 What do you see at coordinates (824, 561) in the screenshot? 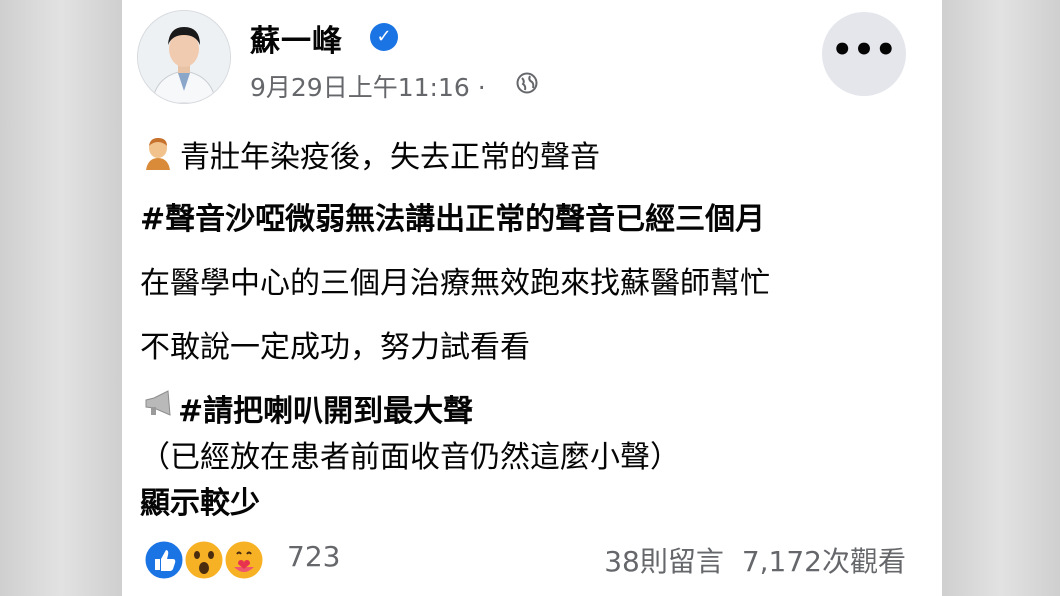
I see `views-count: 7,172次觀看` at bounding box center [824, 561].